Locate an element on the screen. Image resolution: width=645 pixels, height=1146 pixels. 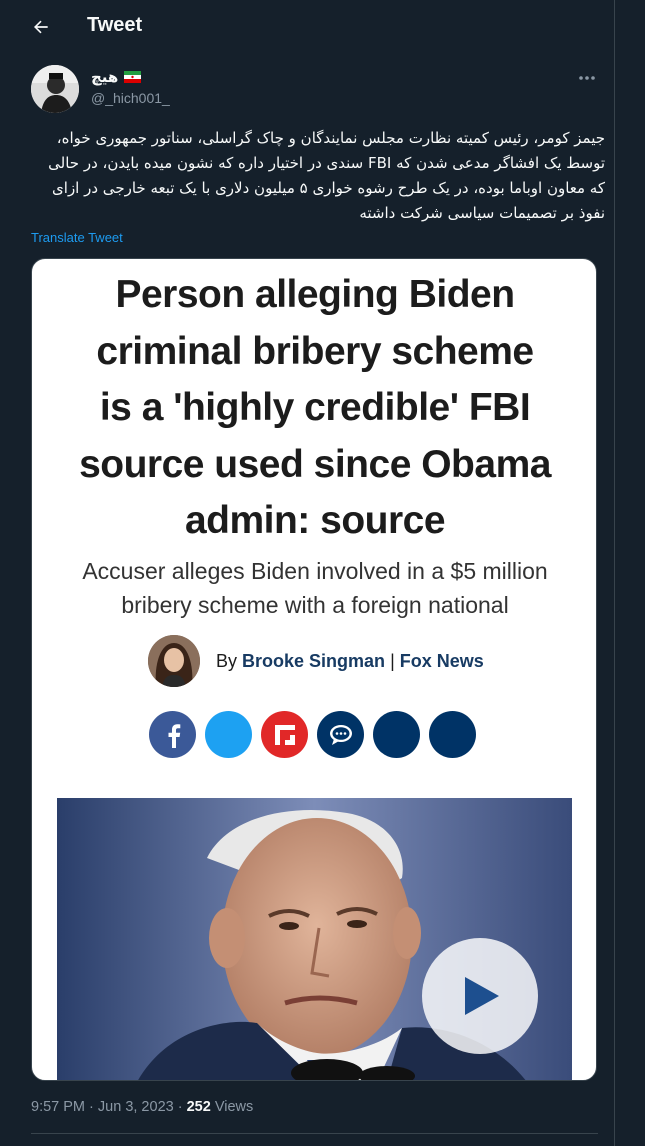
byline-author-link: Brooke Singman is located at coordinates (313, 661).